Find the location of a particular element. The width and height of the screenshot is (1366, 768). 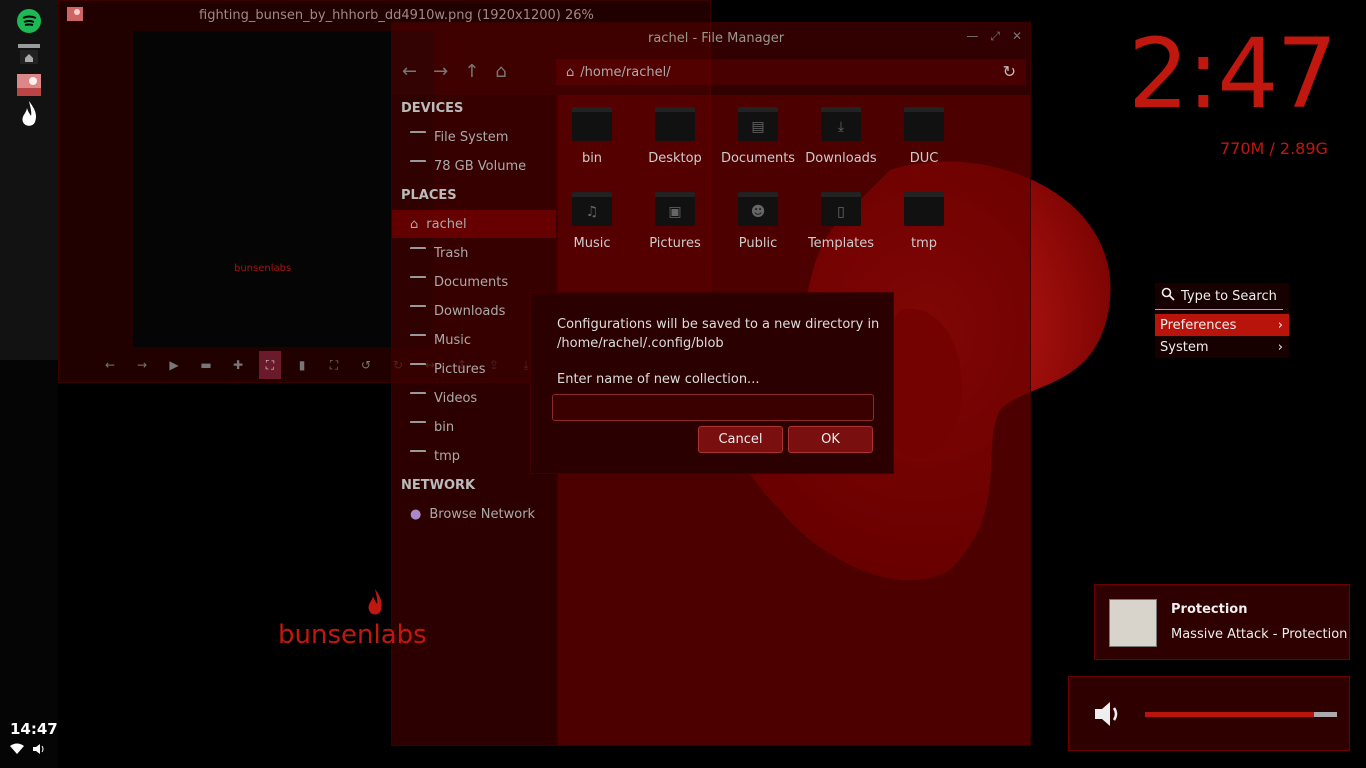

folder-item: ▤ Documents is located at coordinates (758, 136).